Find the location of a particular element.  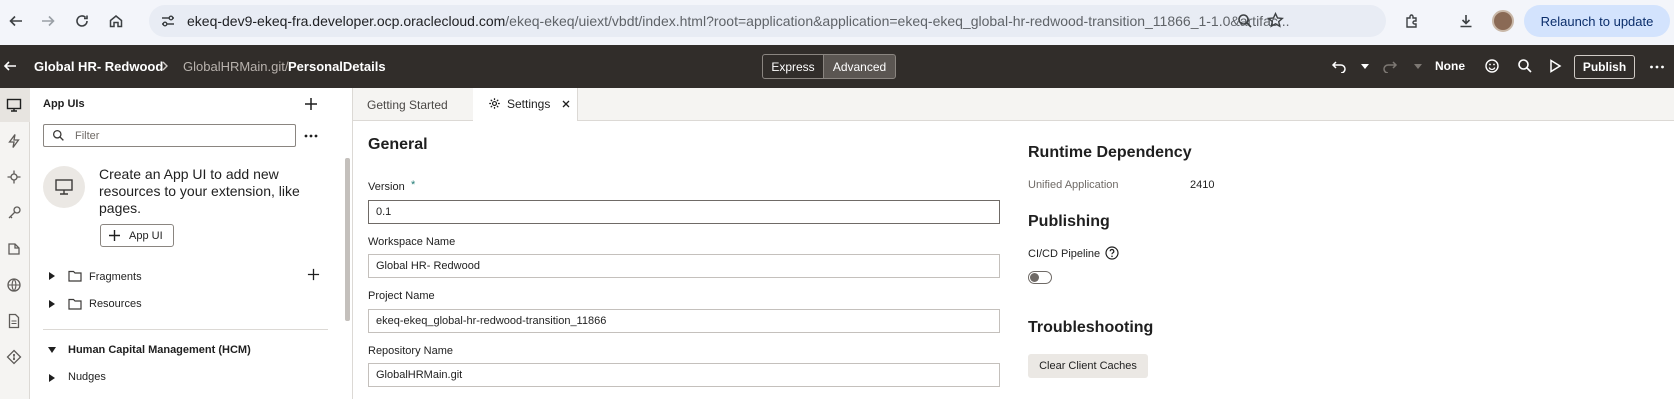

components-icon is located at coordinates (14, 249).